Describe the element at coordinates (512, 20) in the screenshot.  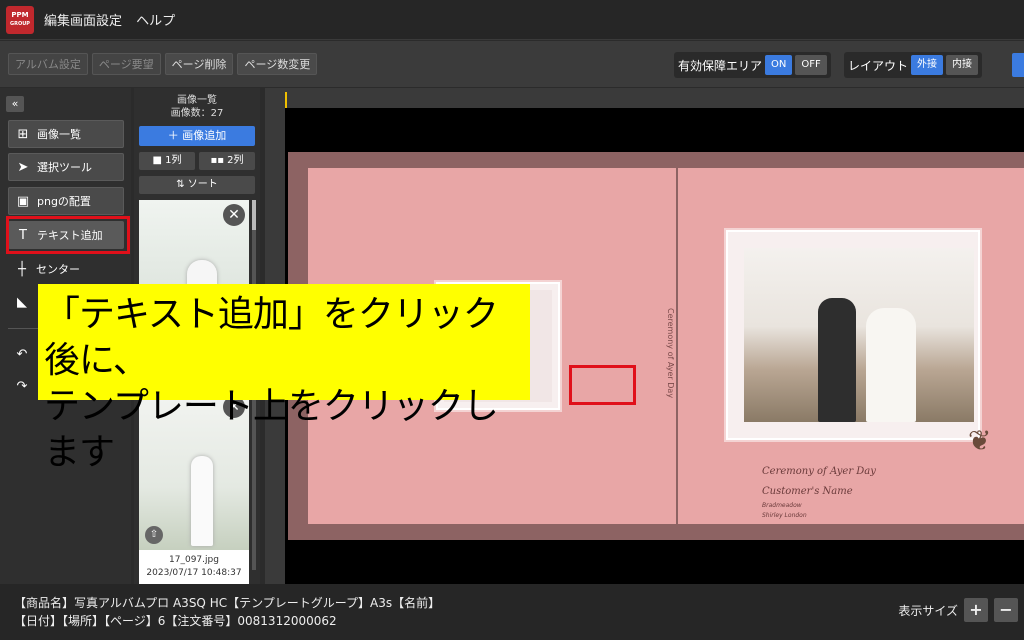
I see `title-bar: PPM GROUP 編集画面設定 ヘルプ` at that location.